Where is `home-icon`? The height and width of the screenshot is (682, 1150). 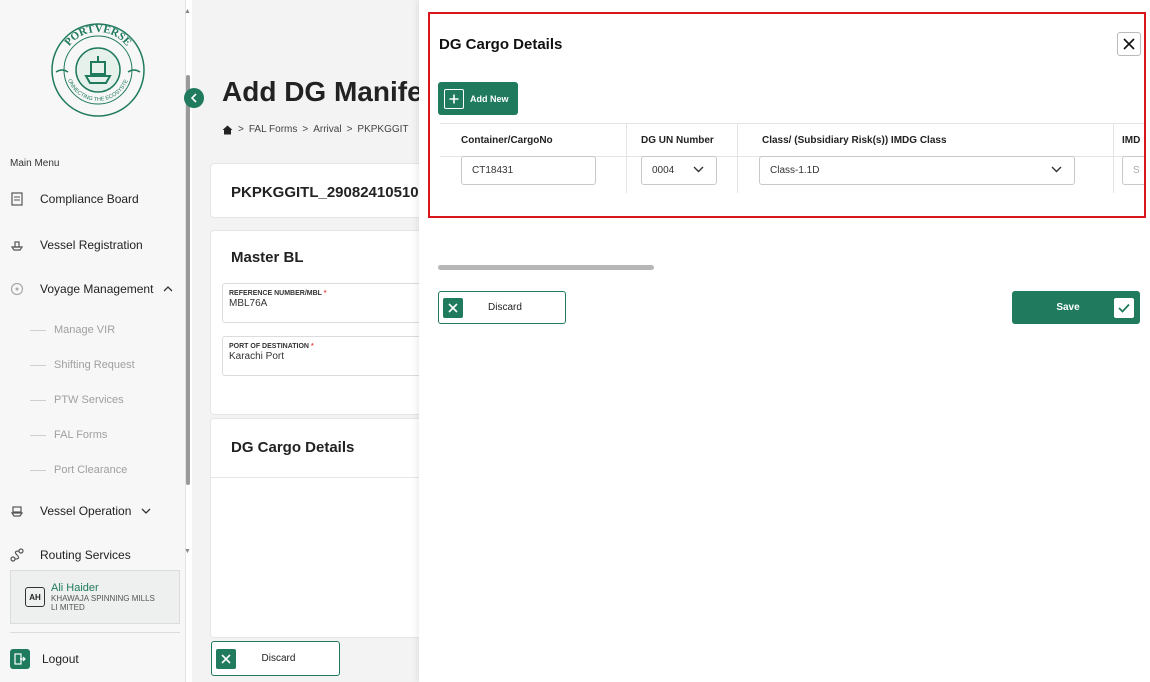 home-icon is located at coordinates (227, 130).